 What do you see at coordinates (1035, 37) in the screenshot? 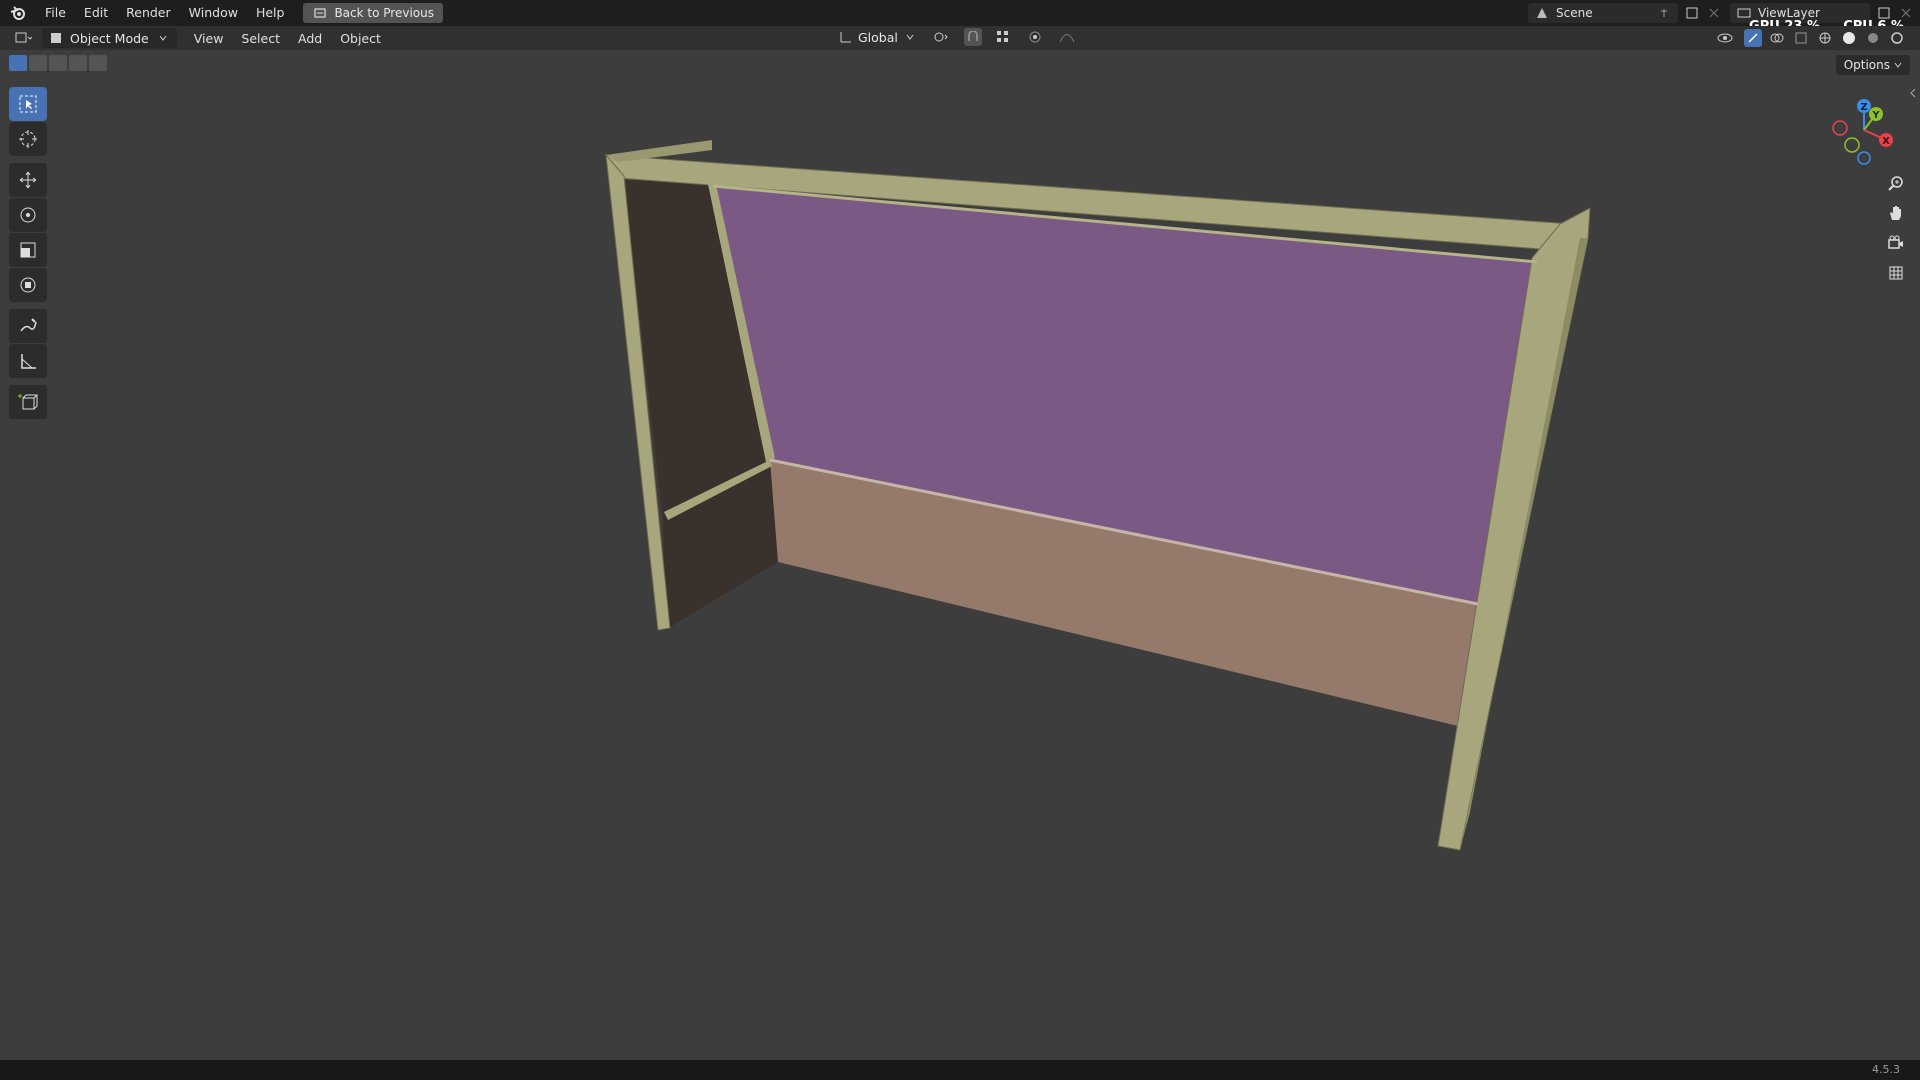
I see `proportional-editing-icon` at bounding box center [1035, 37].